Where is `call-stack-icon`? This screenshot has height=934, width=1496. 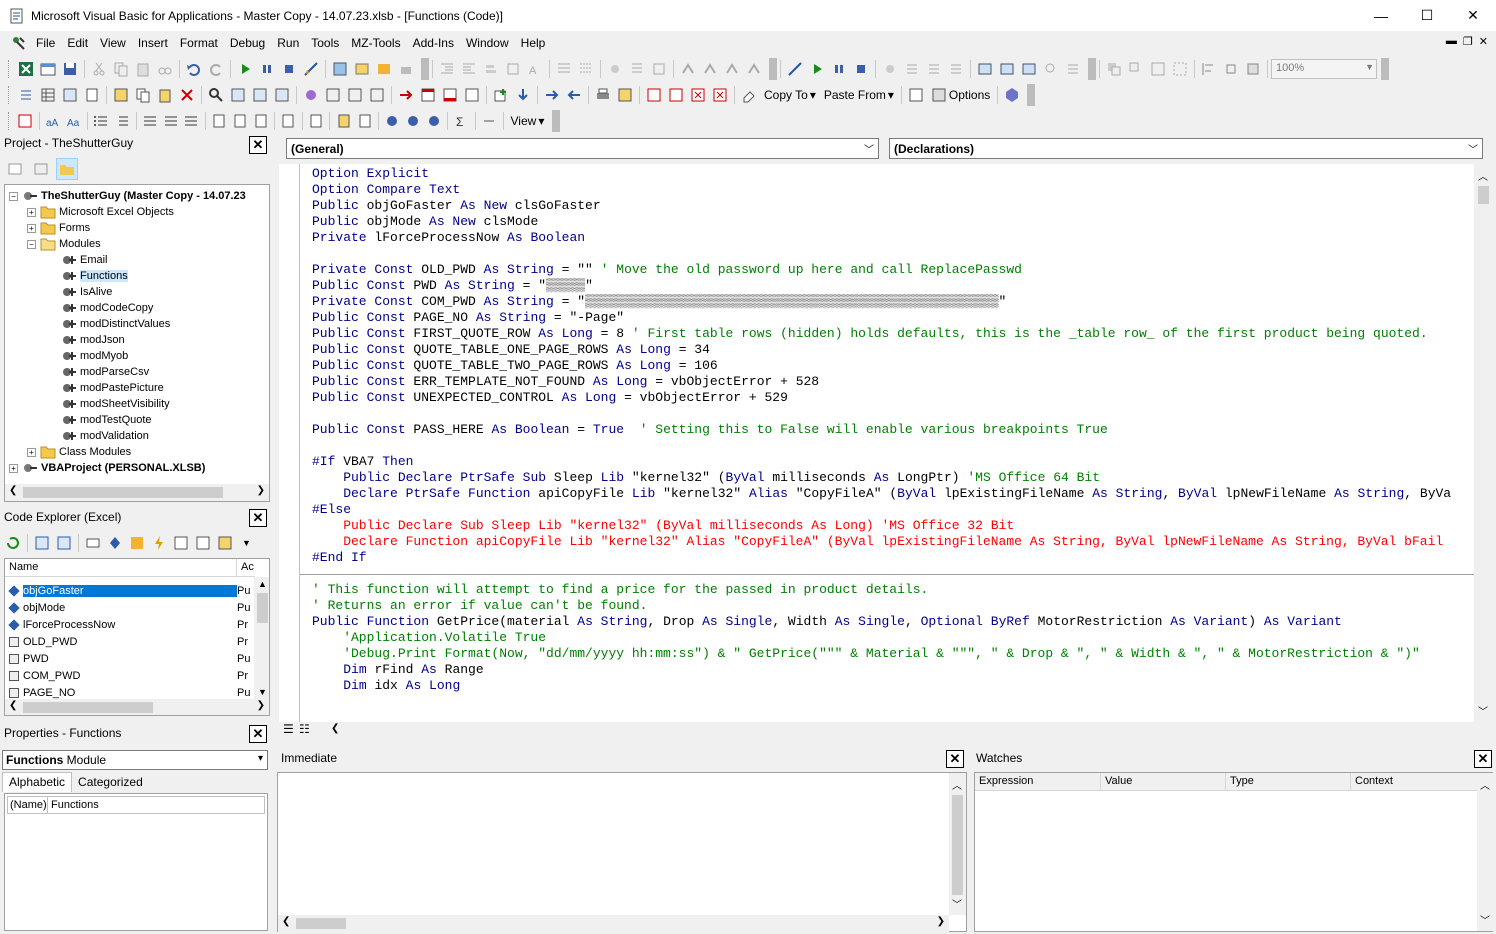 call-stack-icon is located at coordinates (1073, 69).